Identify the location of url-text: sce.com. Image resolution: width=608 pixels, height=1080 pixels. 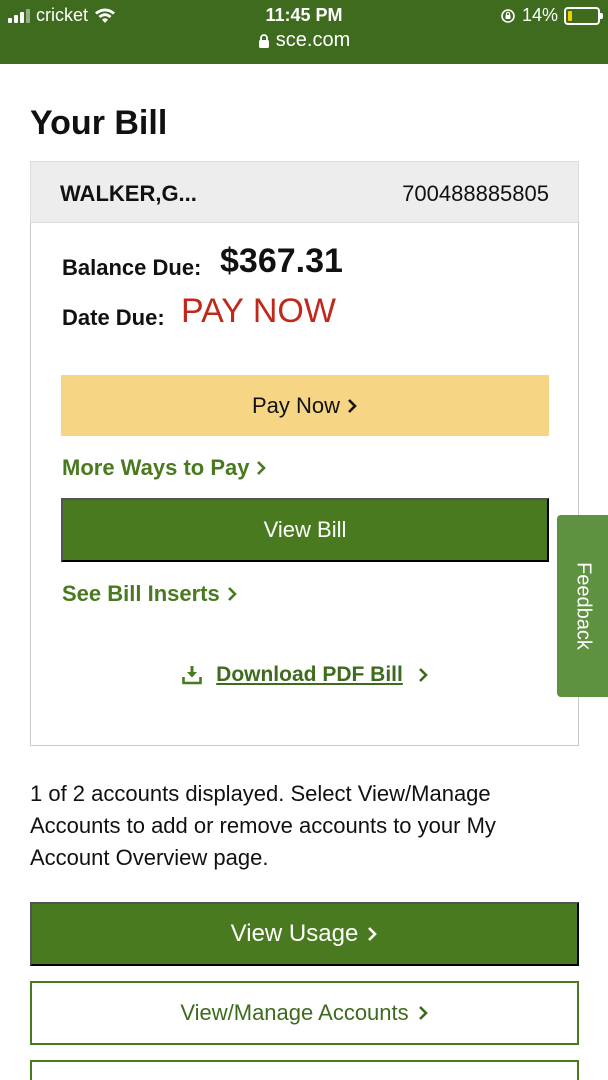
(313, 40).